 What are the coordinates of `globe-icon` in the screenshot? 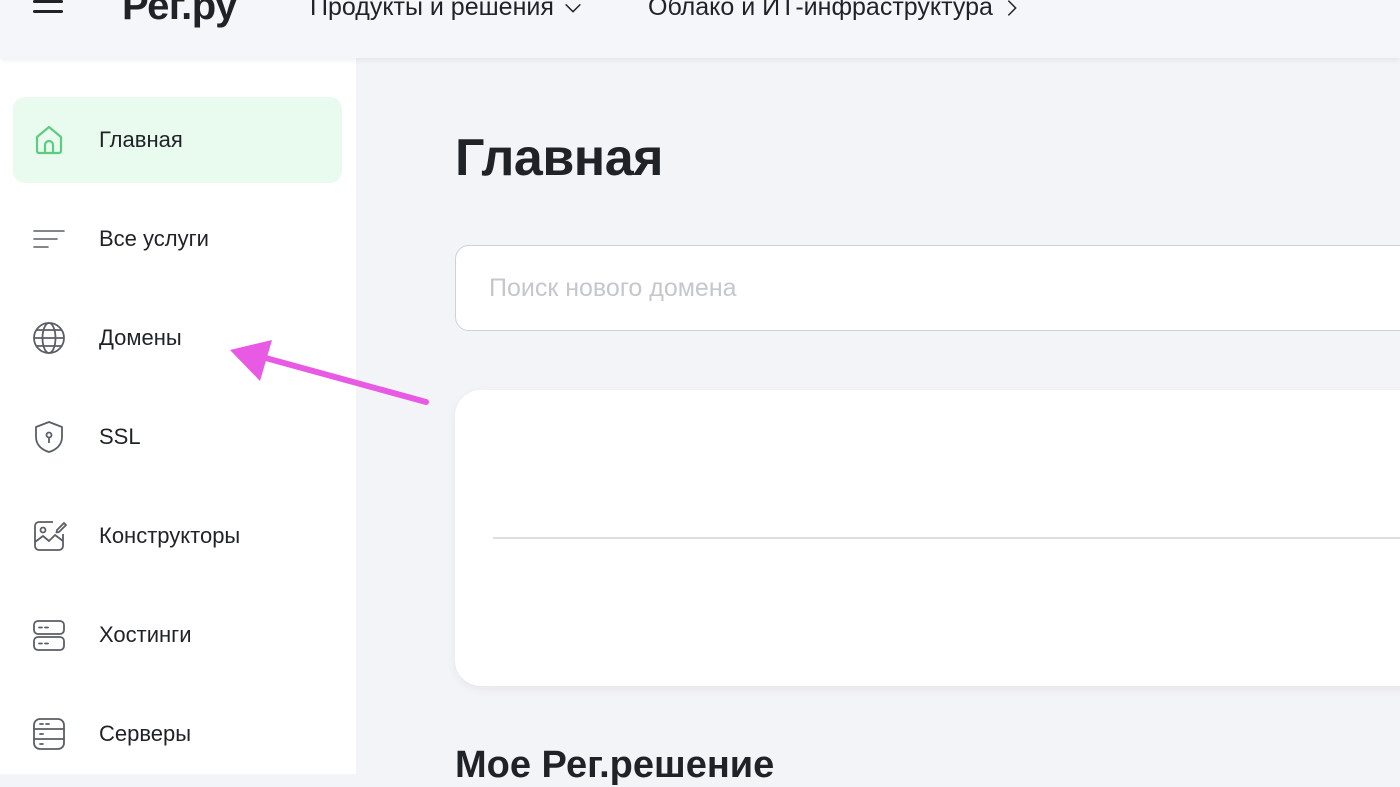 It's located at (49, 338).